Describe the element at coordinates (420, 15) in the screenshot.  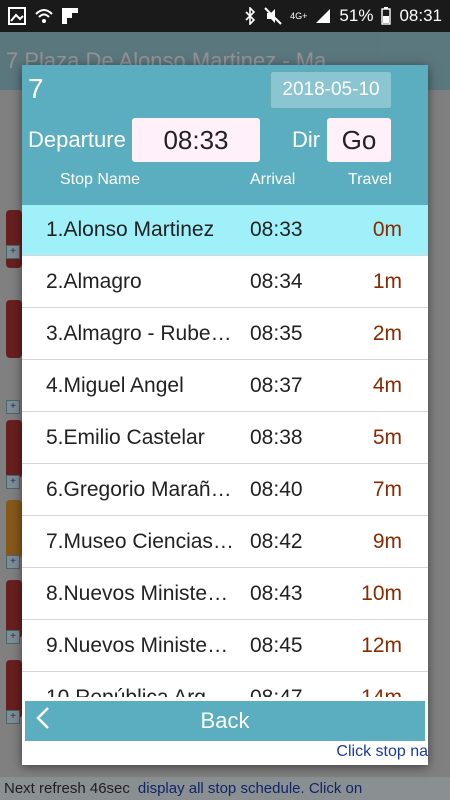
I see `clock: 08:31` at that location.